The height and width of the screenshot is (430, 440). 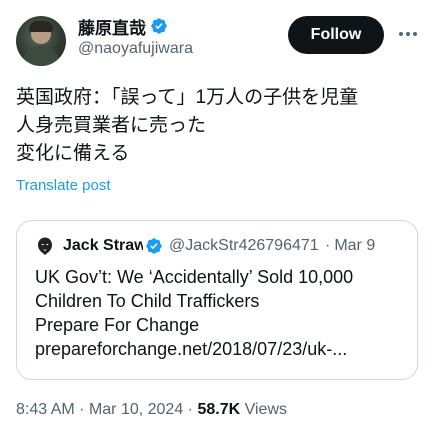 I want to click on quote-date: Mar 9, so click(x=354, y=246).